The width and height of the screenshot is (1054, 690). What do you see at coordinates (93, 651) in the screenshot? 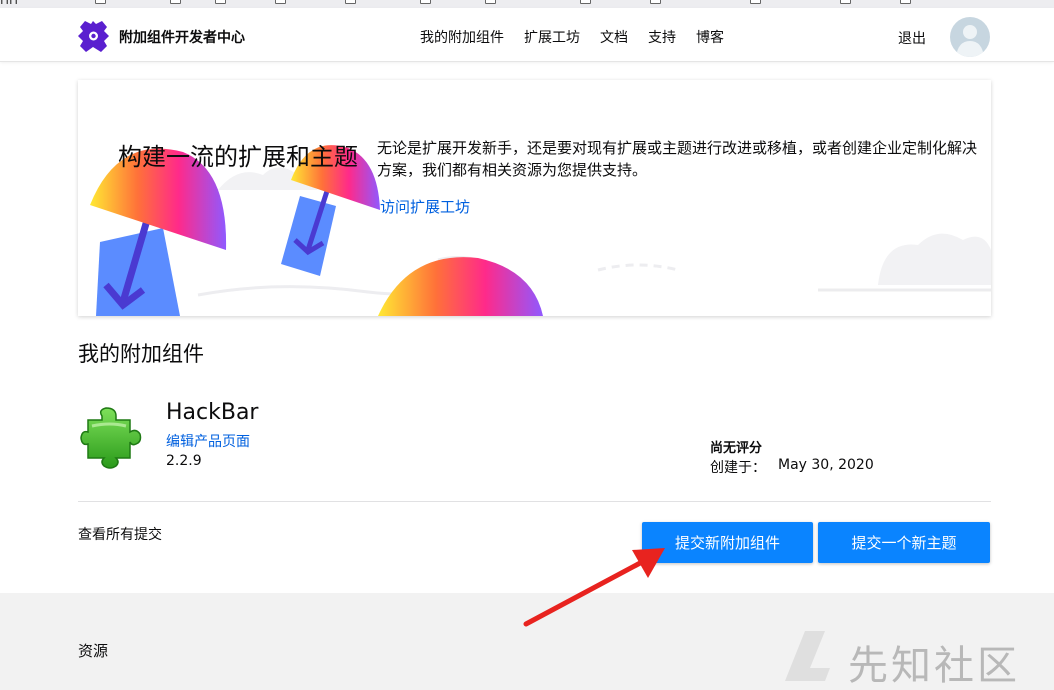
I see `resources-heading: 资源` at bounding box center [93, 651].